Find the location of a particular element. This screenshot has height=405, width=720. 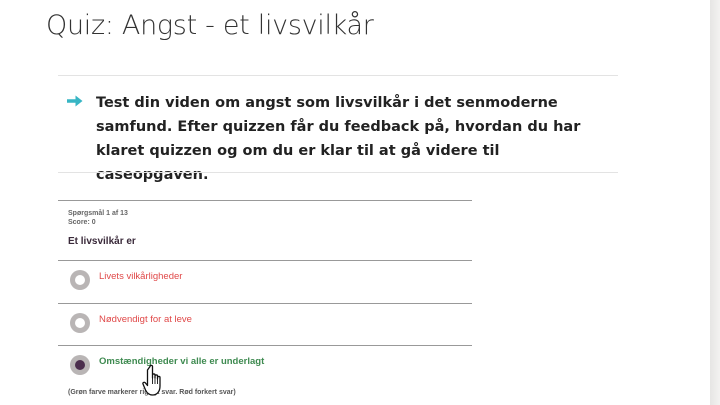

hand-pointer-icon is located at coordinates (151, 380).